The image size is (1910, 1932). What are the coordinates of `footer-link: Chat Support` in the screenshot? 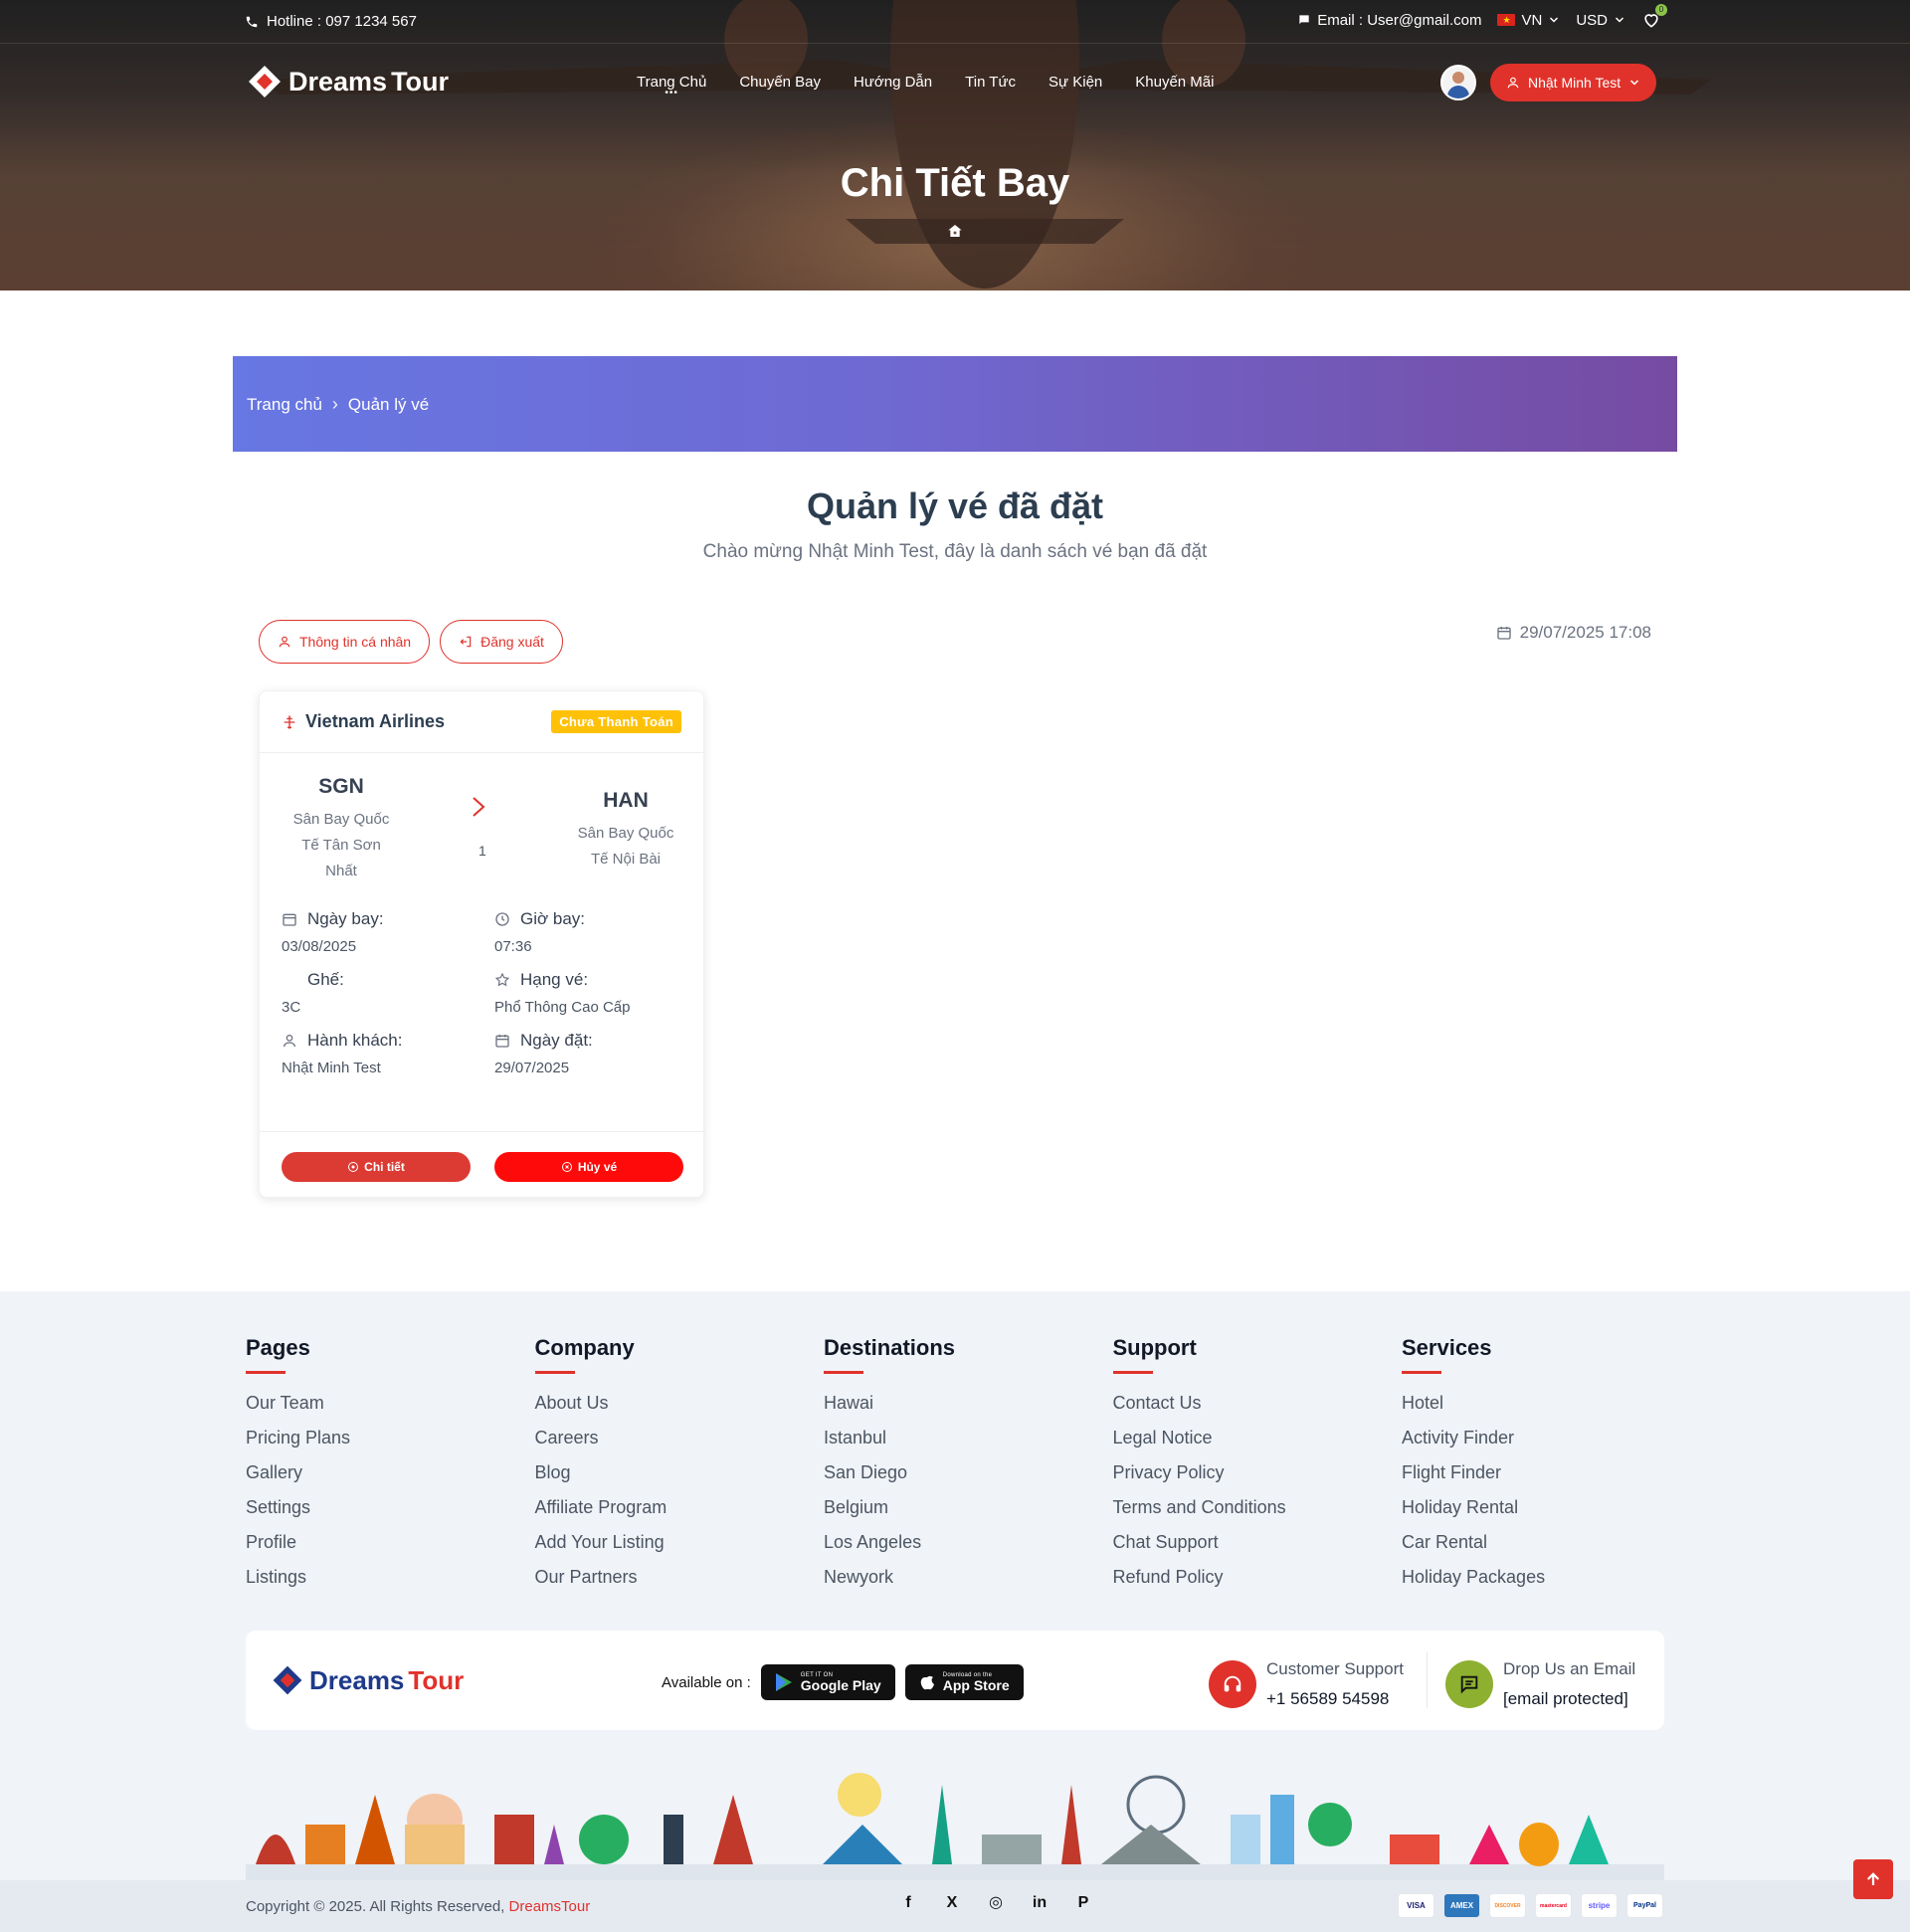 It's located at (1258, 1542).